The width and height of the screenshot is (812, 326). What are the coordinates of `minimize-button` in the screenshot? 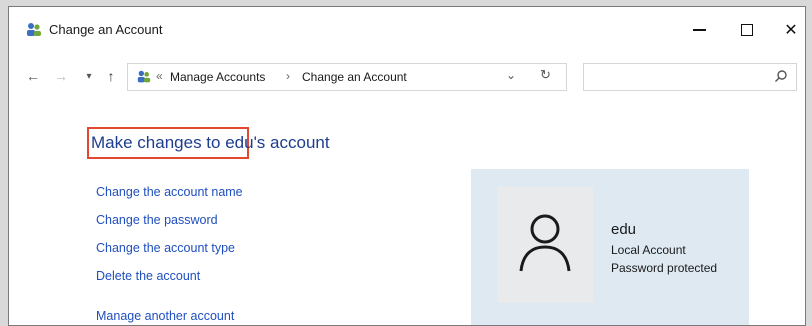 It's located at (699, 30).